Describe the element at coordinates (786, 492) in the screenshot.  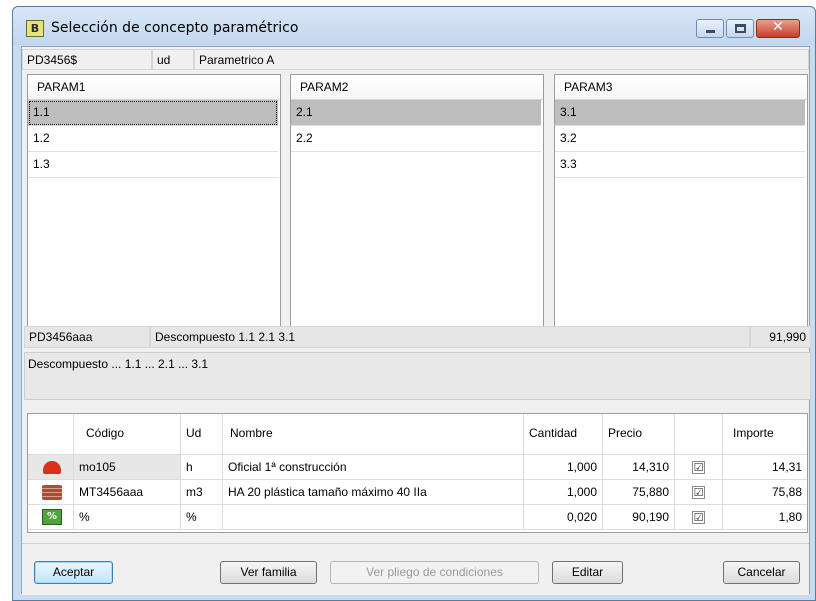
I see `row-amount: 75,88` at that location.